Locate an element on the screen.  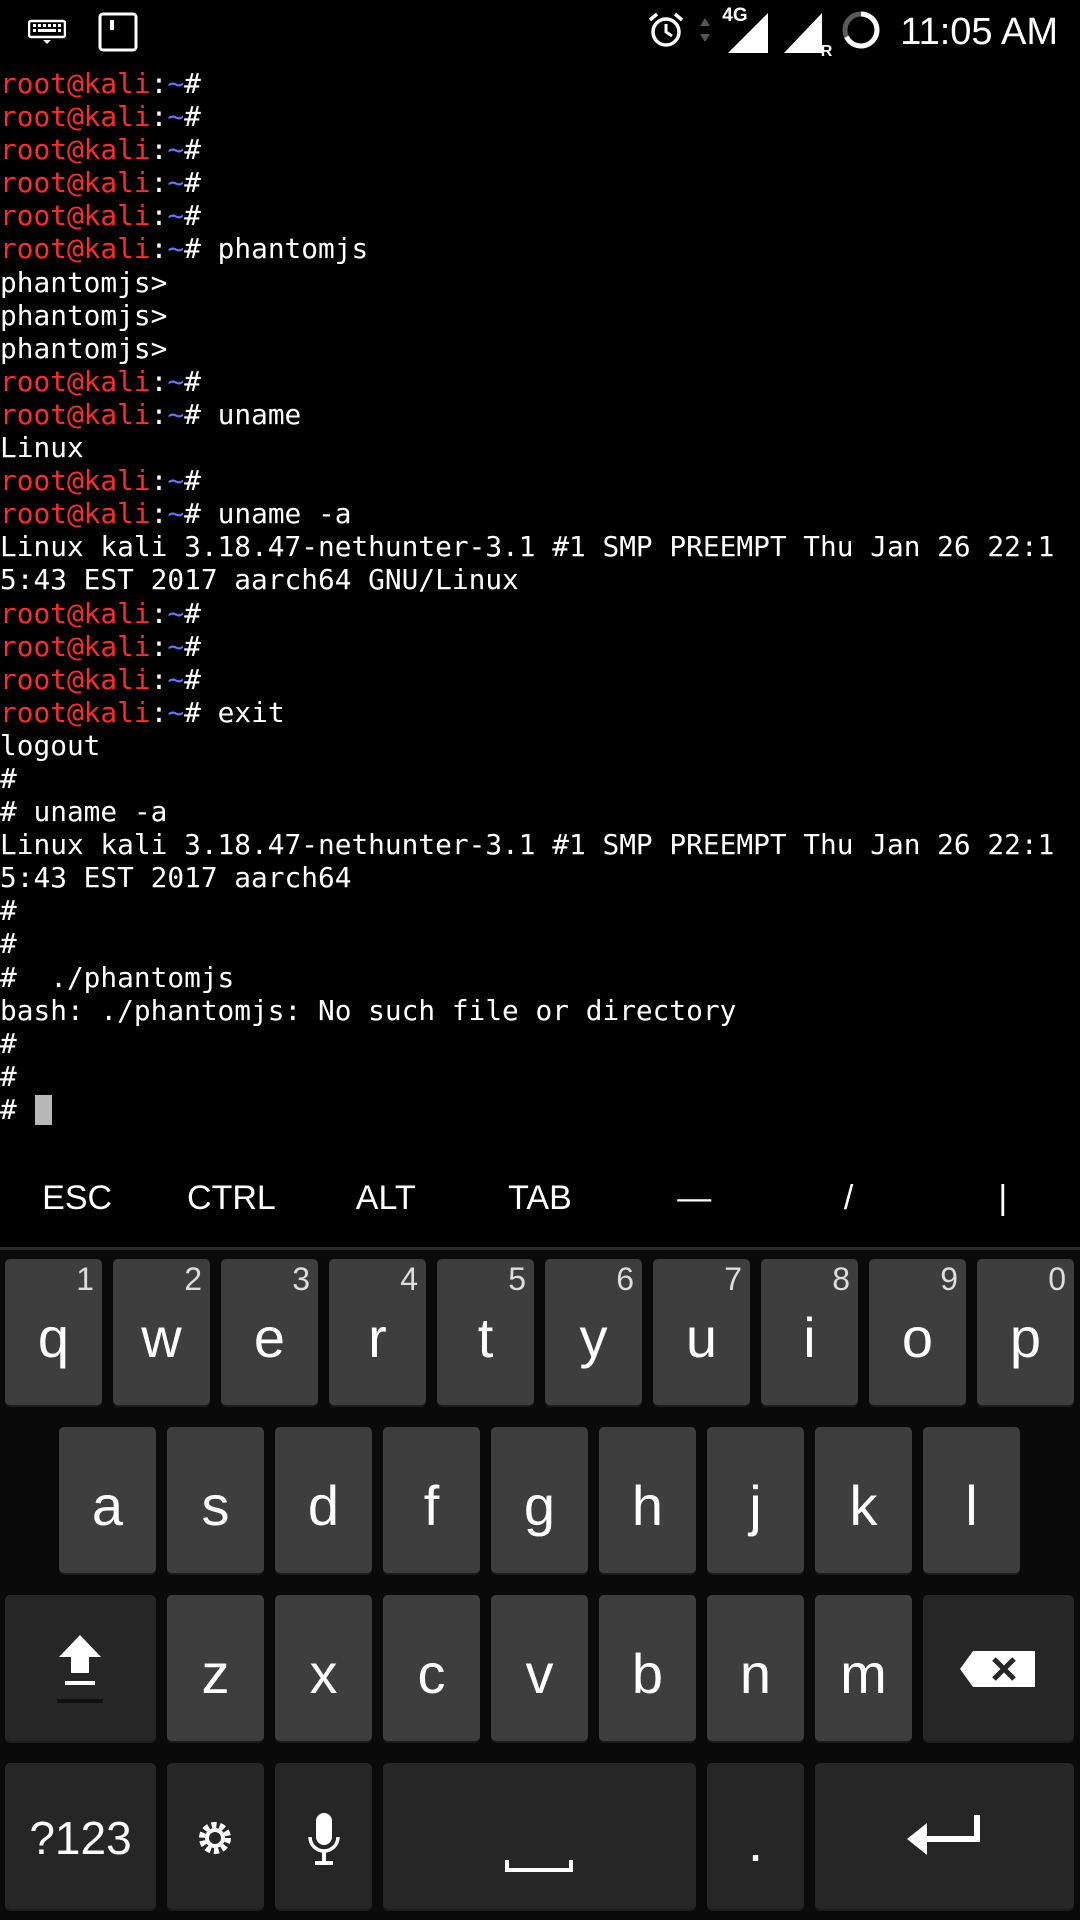
space-key is located at coordinates (539, 1836).